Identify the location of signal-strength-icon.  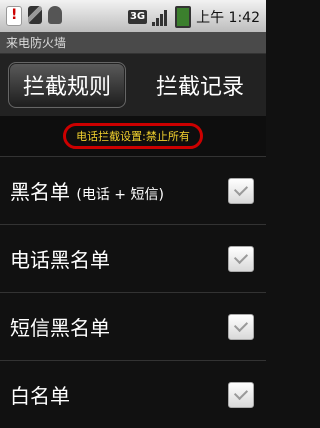
(161, 17).